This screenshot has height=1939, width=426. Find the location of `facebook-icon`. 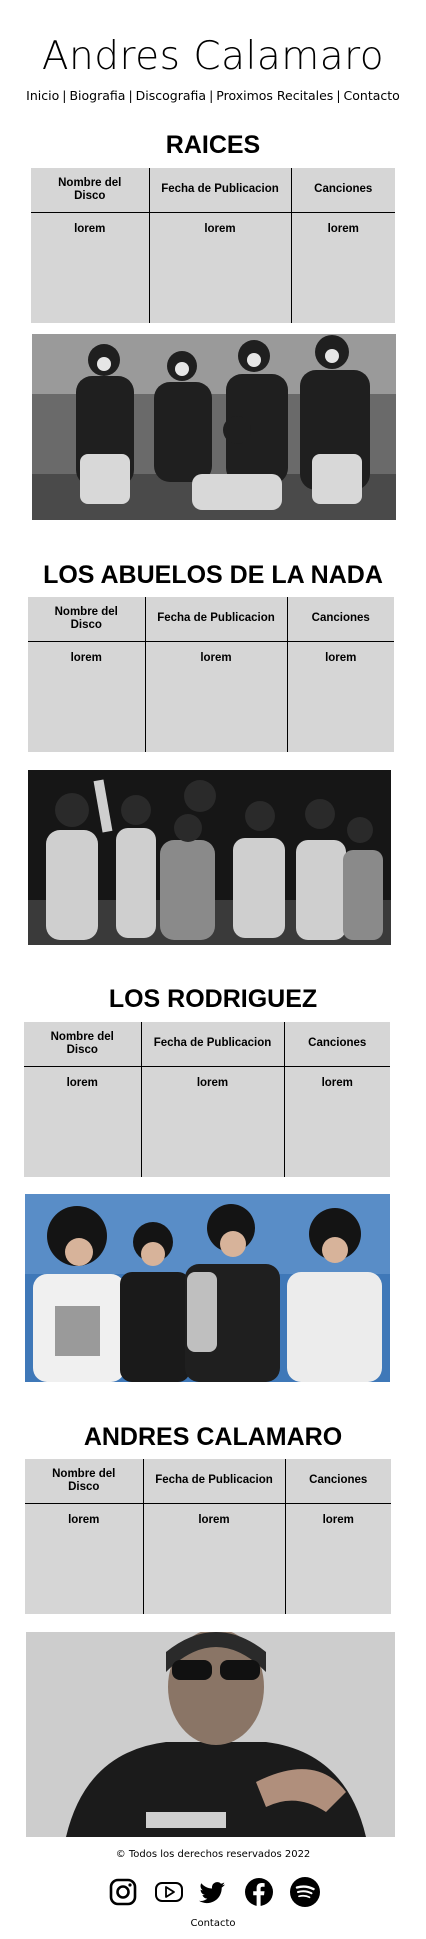

facebook-icon is located at coordinates (259, 1892).